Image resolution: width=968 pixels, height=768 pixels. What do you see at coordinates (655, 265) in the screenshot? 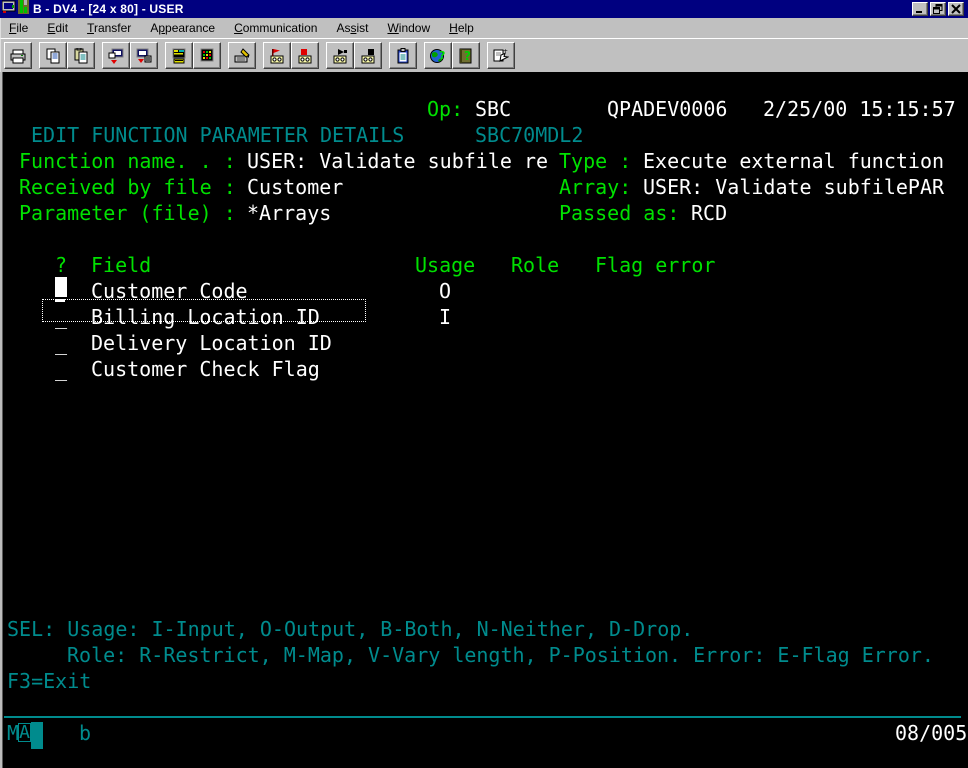
I see `column-header-flag-error: Flag error` at bounding box center [655, 265].